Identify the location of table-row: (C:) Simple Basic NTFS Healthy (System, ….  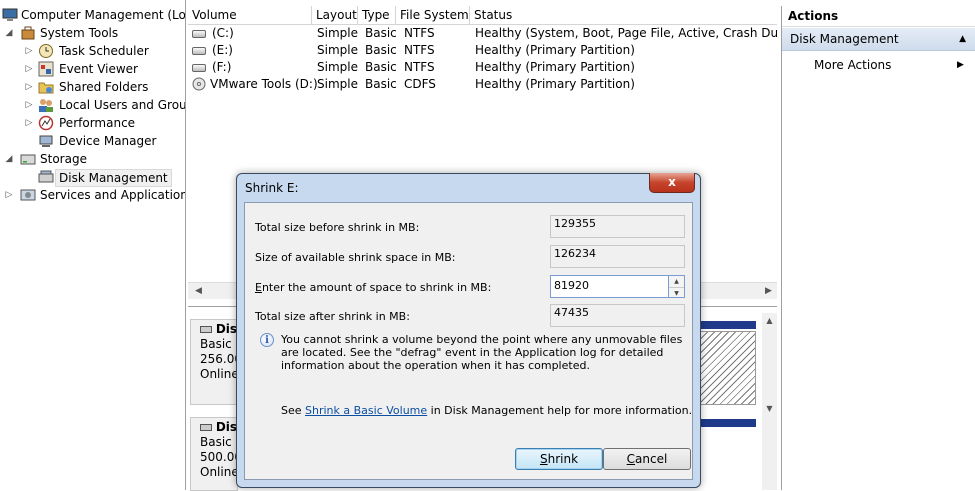
(482, 33).